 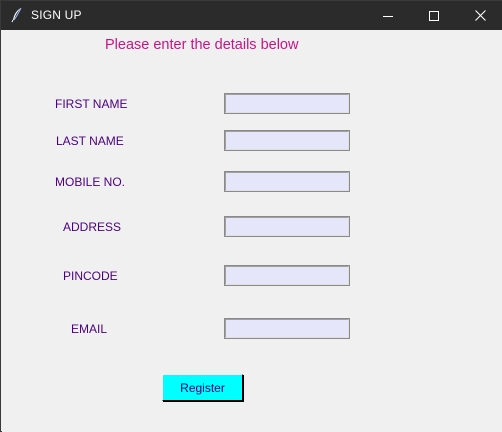 What do you see at coordinates (287, 275) in the screenshot?
I see `pincode-field` at bounding box center [287, 275].